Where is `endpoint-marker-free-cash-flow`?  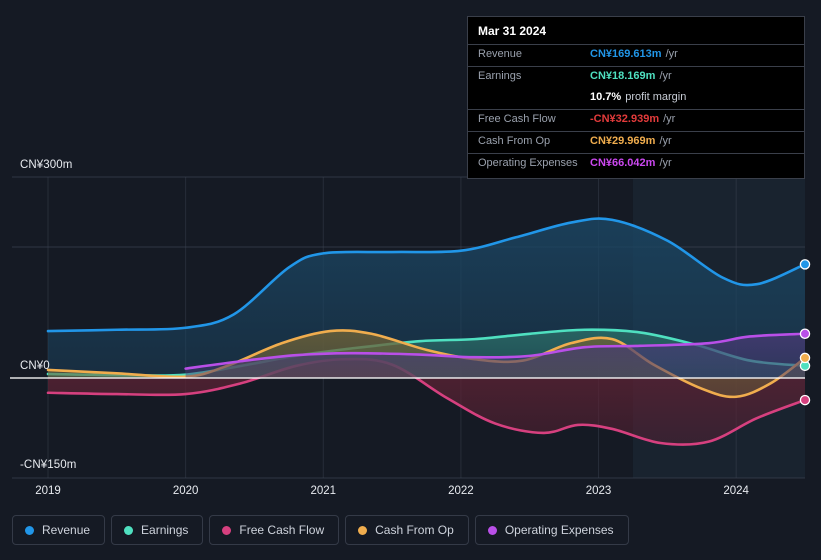 endpoint-marker-free-cash-flow is located at coordinates (805, 400).